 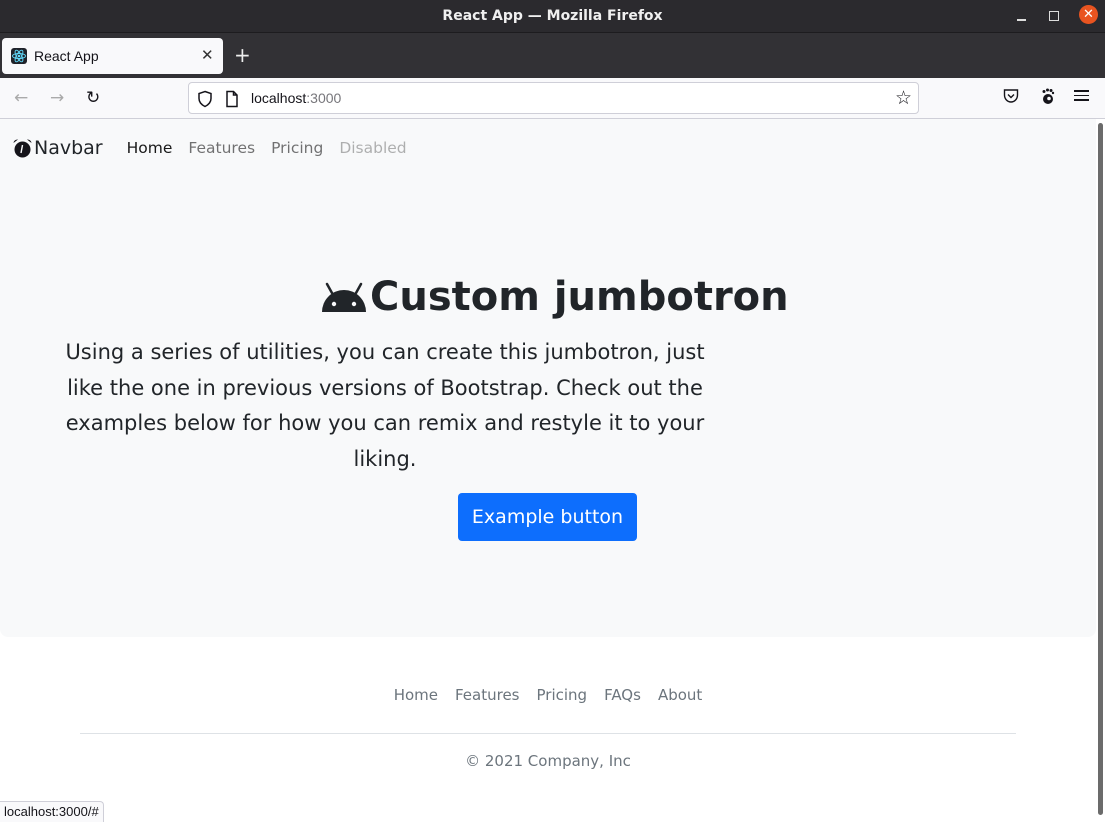 I want to click on tab-react-app: React App ✕, so click(x=112, y=56).